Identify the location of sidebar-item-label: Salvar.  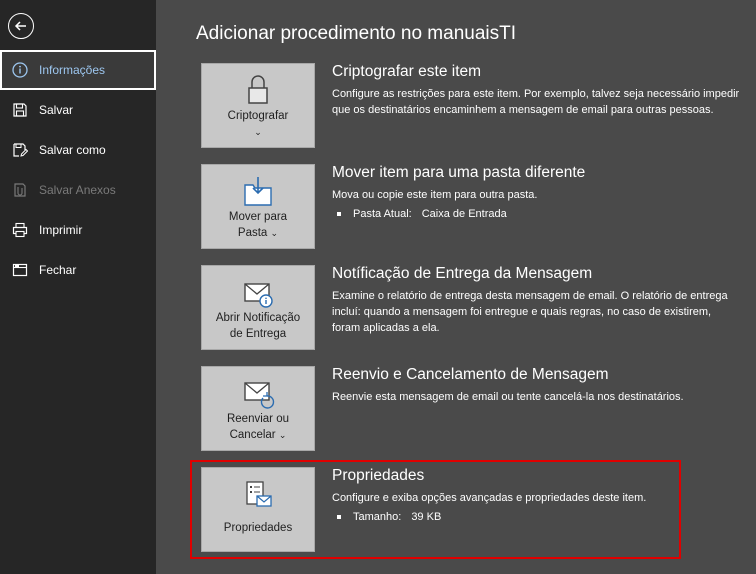
(56, 110).